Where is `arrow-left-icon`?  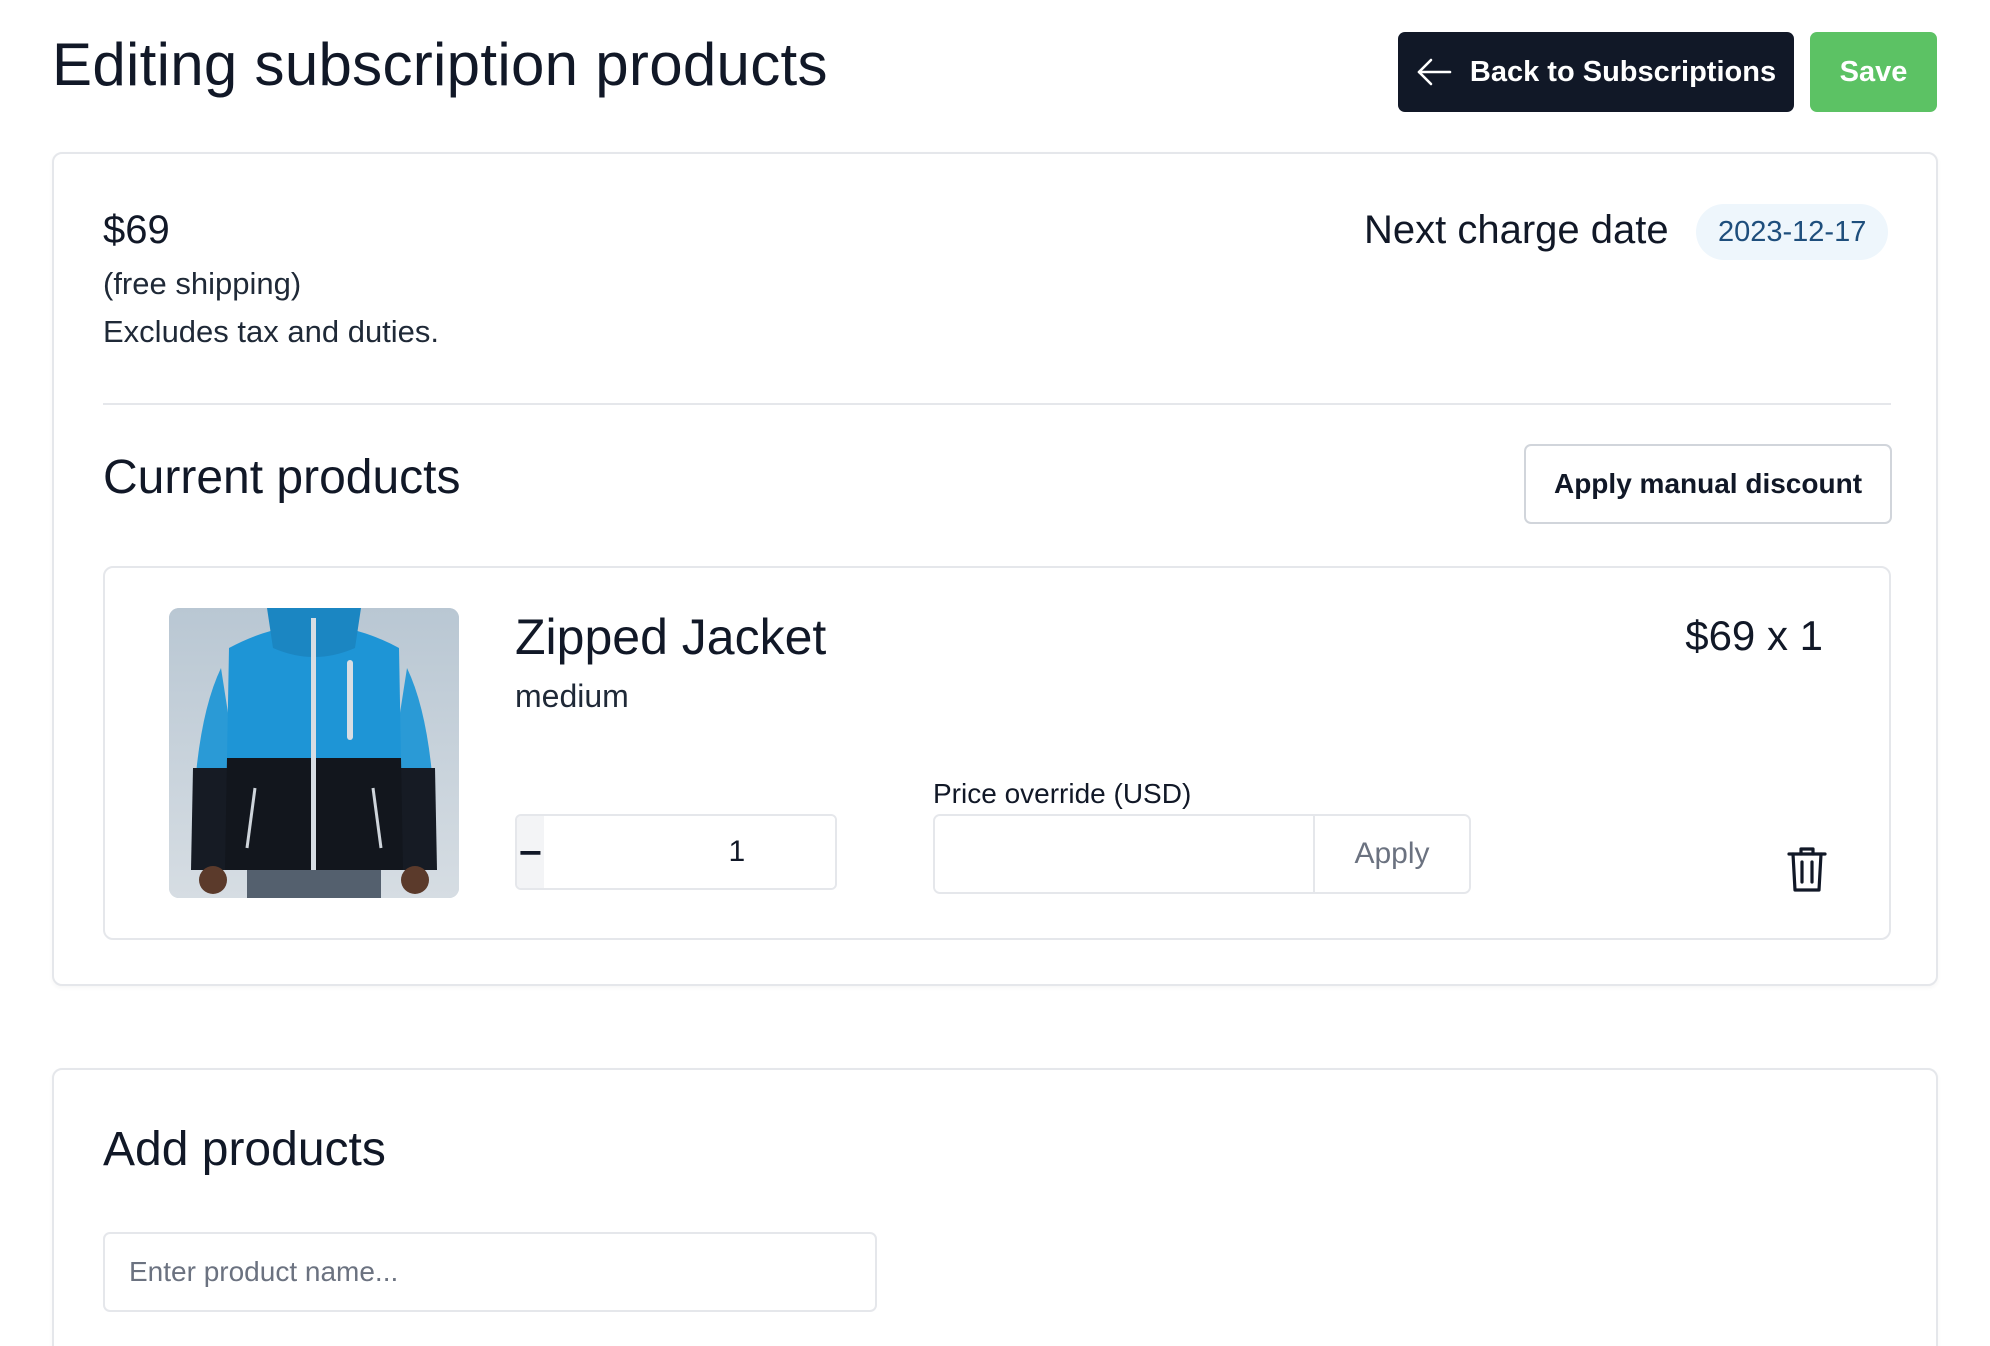
arrow-left-icon is located at coordinates (1434, 72).